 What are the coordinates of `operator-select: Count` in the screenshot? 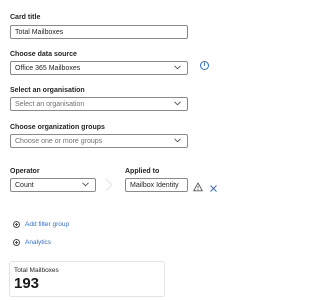 It's located at (53, 185).